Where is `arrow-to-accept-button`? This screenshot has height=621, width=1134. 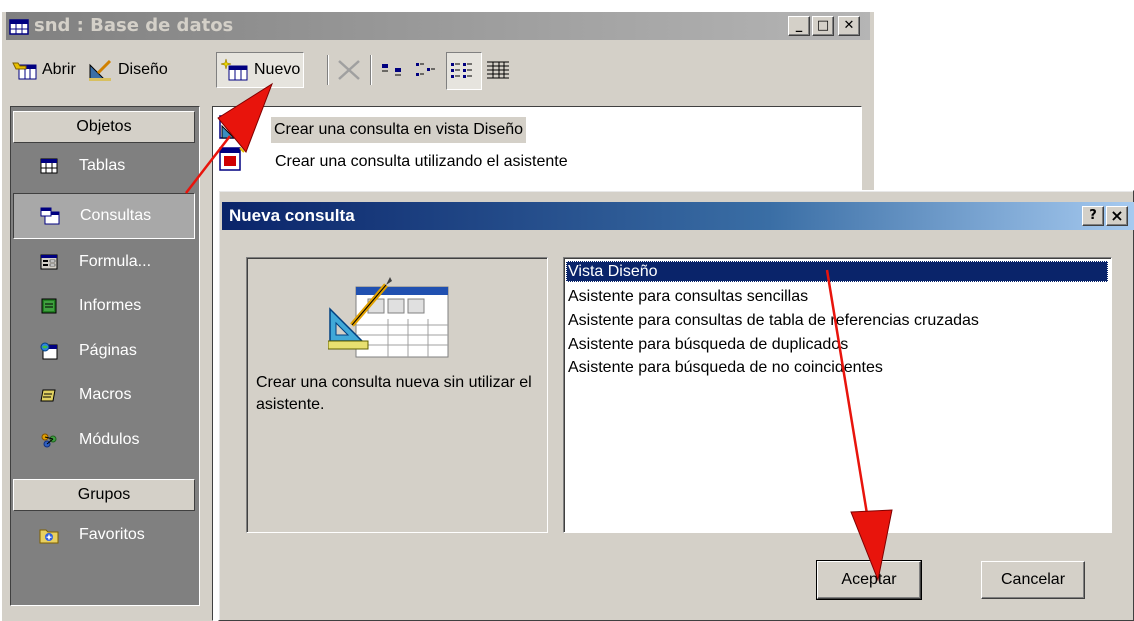
arrow-to-accept-button is located at coordinates (859, 425).